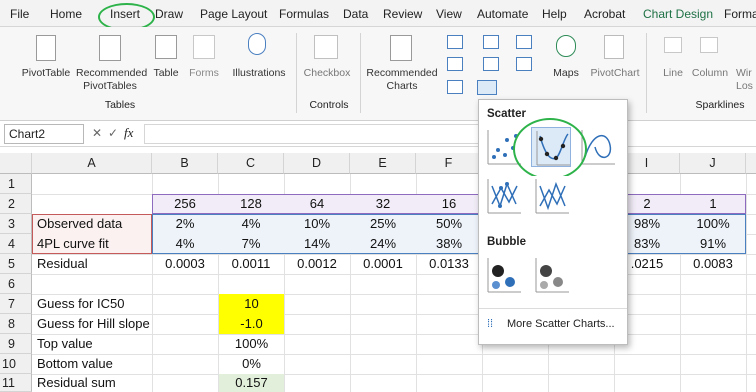 The width and height of the screenshot is (756, 392). Describe the element at coordinates (16, 304) in the screenshot. I see `row-header-7: 7` at that location.